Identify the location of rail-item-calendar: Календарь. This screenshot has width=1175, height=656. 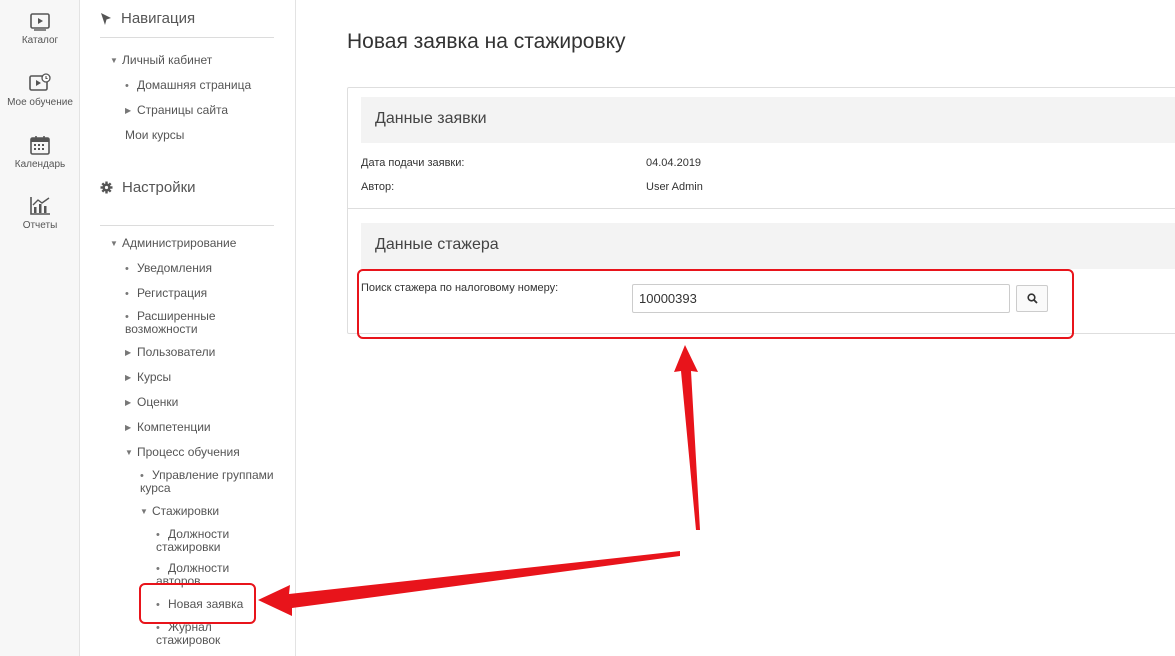
(40, 152).